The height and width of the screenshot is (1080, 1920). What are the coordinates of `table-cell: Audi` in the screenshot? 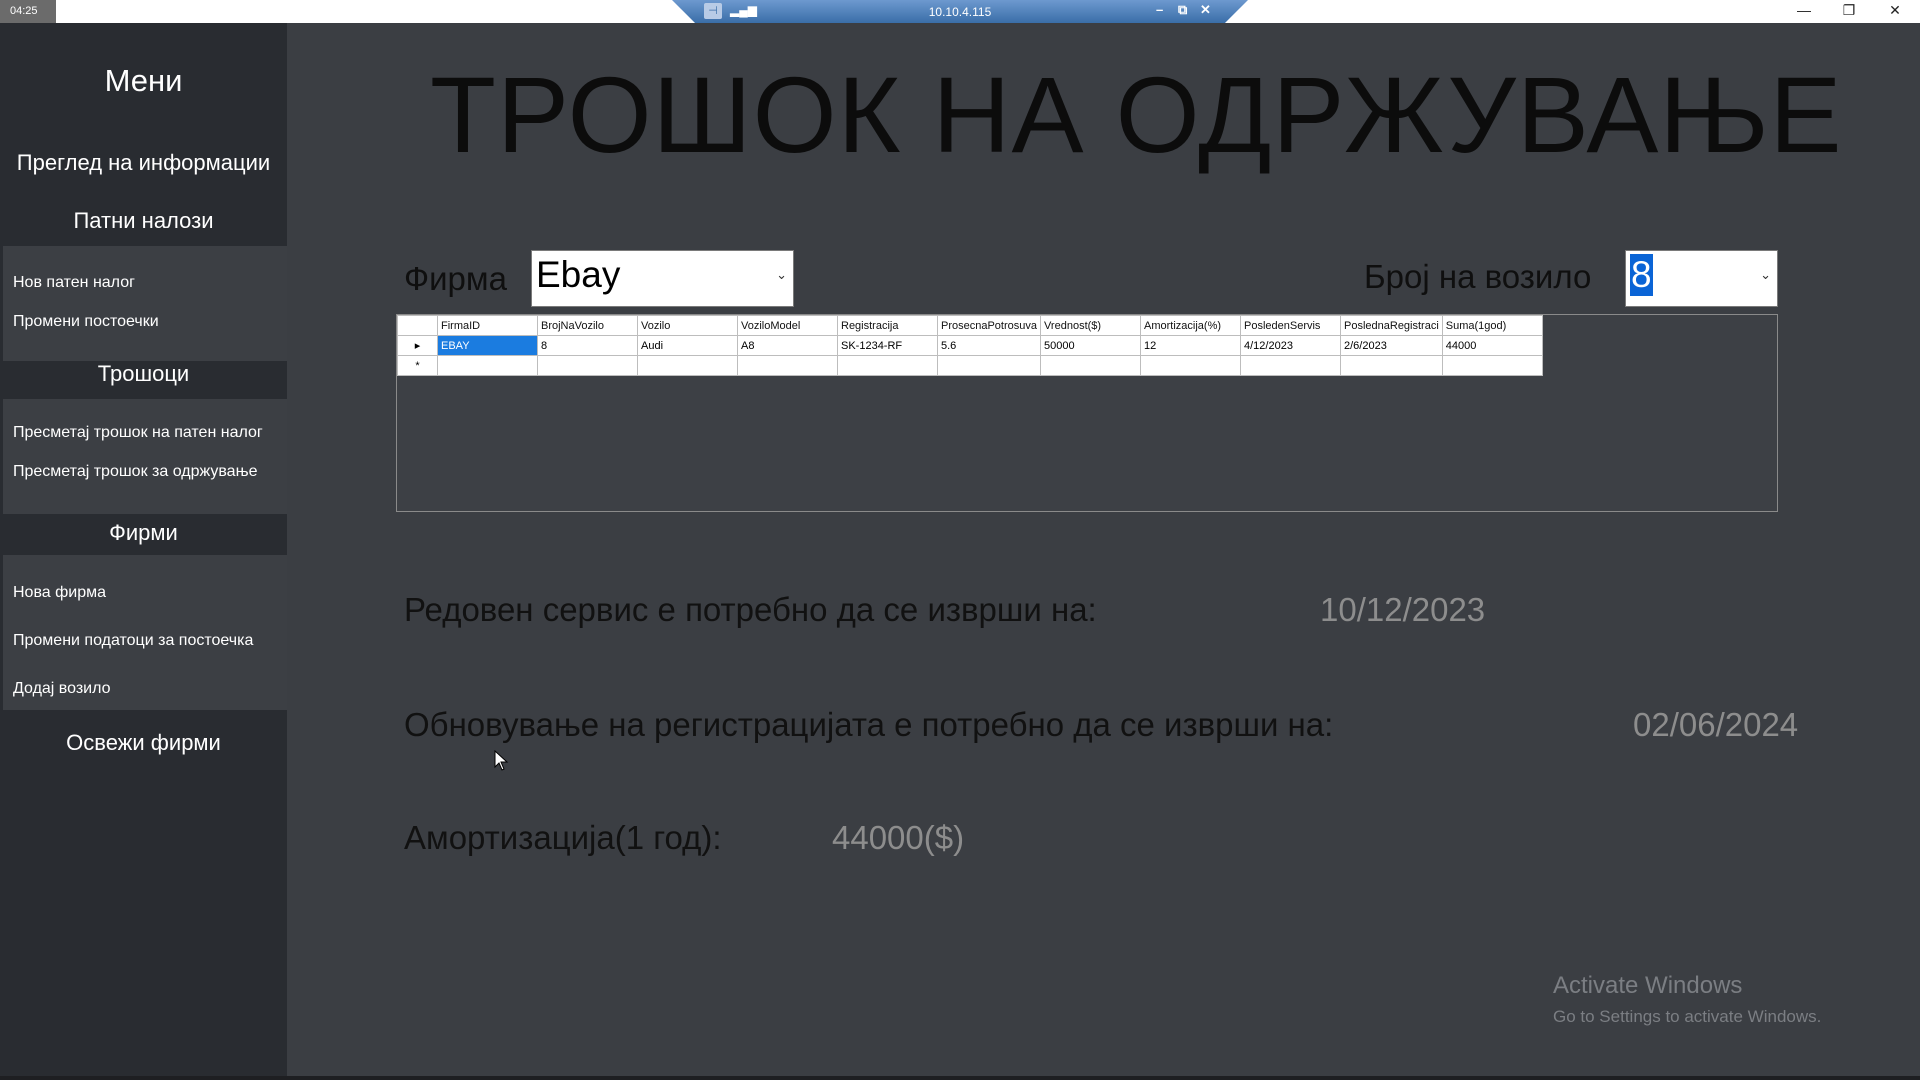 It's located at (687, 345).